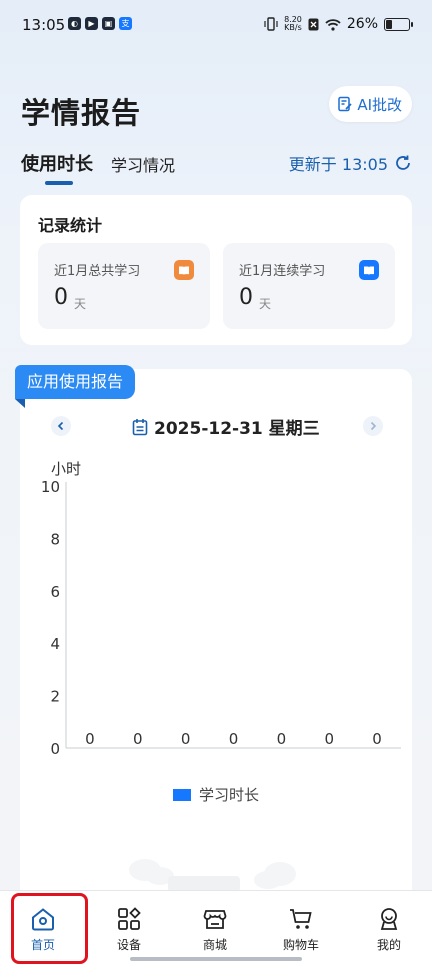 The image size is (432, 964). What do you see at coordinates (216, 959) in the screenshot?
I see `home-indicator` at bounding box center [216, 959].